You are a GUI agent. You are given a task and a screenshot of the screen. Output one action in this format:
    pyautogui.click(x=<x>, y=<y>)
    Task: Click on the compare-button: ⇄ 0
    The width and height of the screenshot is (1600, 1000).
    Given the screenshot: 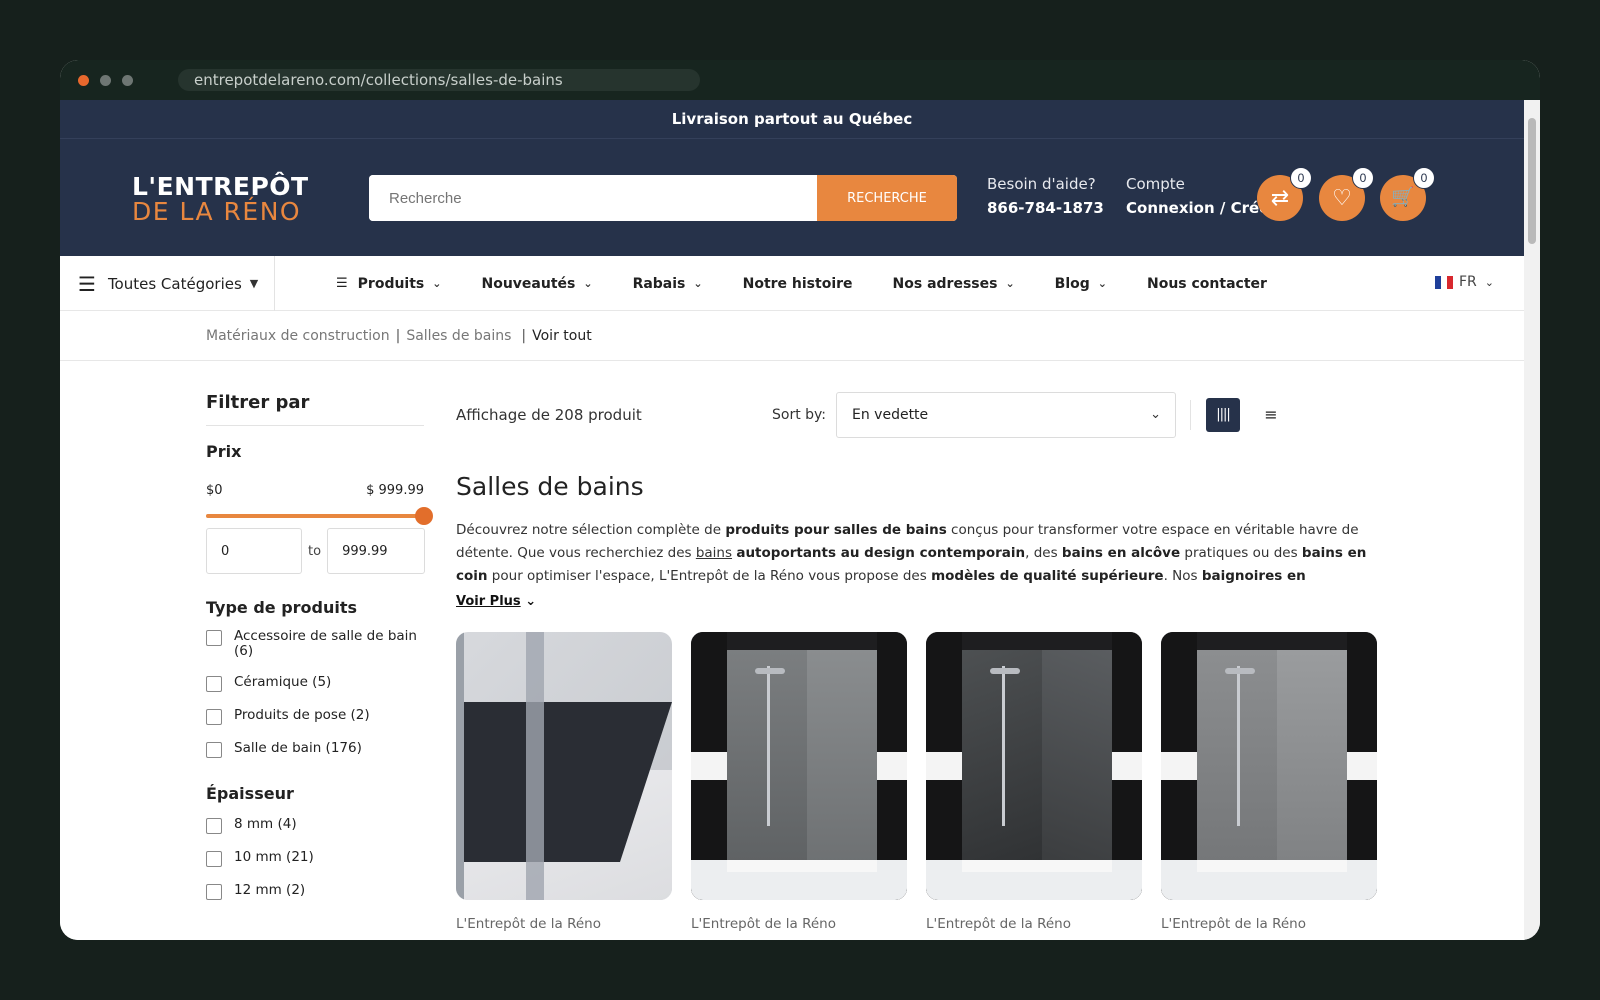 What is the action you would take?
    pyautogui.click(x=1284, y=194)
    